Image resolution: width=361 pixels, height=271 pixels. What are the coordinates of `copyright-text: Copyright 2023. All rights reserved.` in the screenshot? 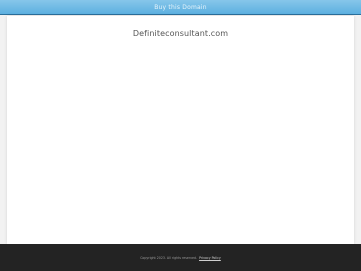 It's located at (169, 257).